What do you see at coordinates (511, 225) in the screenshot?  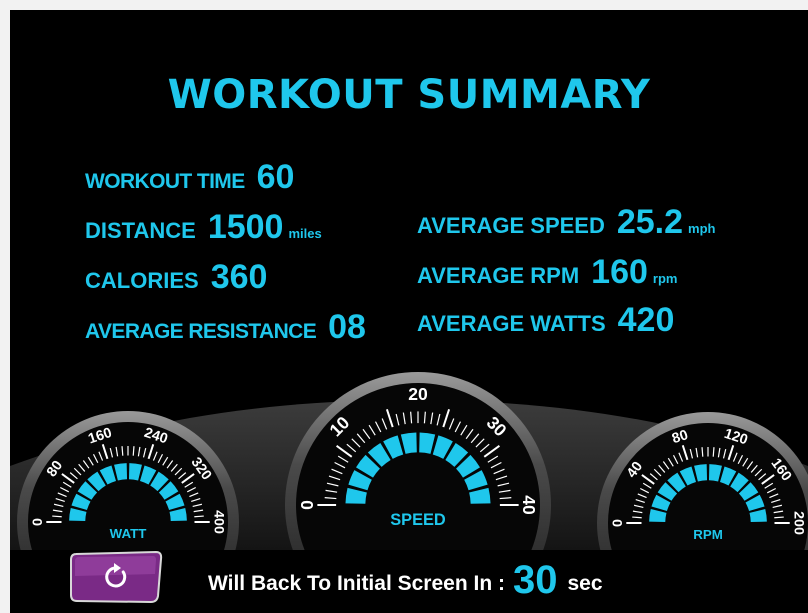 I see `stat-label: AVERAGE SPEED` at bounding box center [511, 225].